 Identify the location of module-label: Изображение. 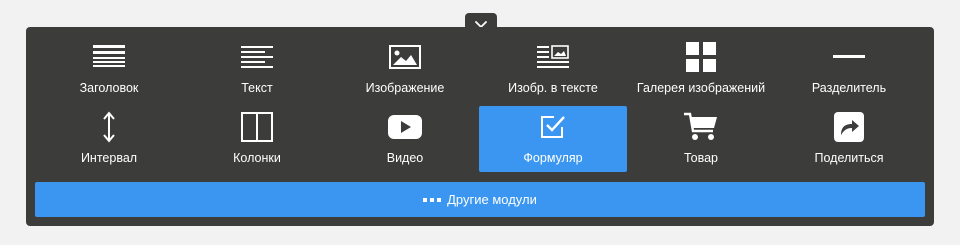
(405, 88).